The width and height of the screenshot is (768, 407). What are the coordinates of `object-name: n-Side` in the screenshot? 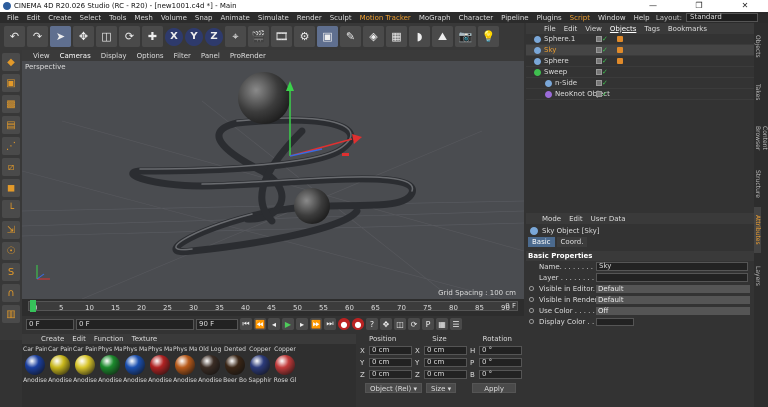 It's located at (566, 83).